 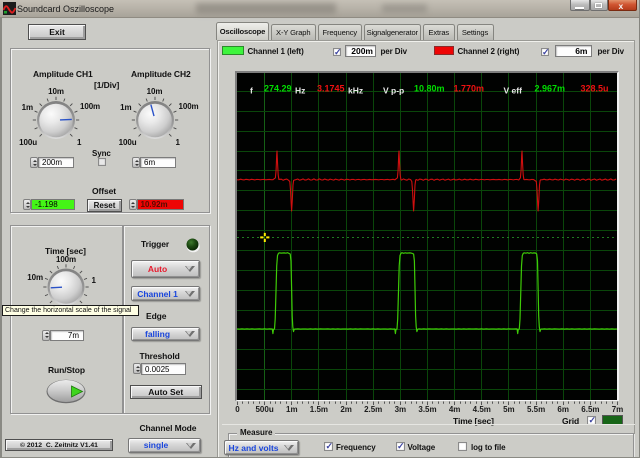 I want to click on svg-text: 274.29, so click(x=278, y=89).